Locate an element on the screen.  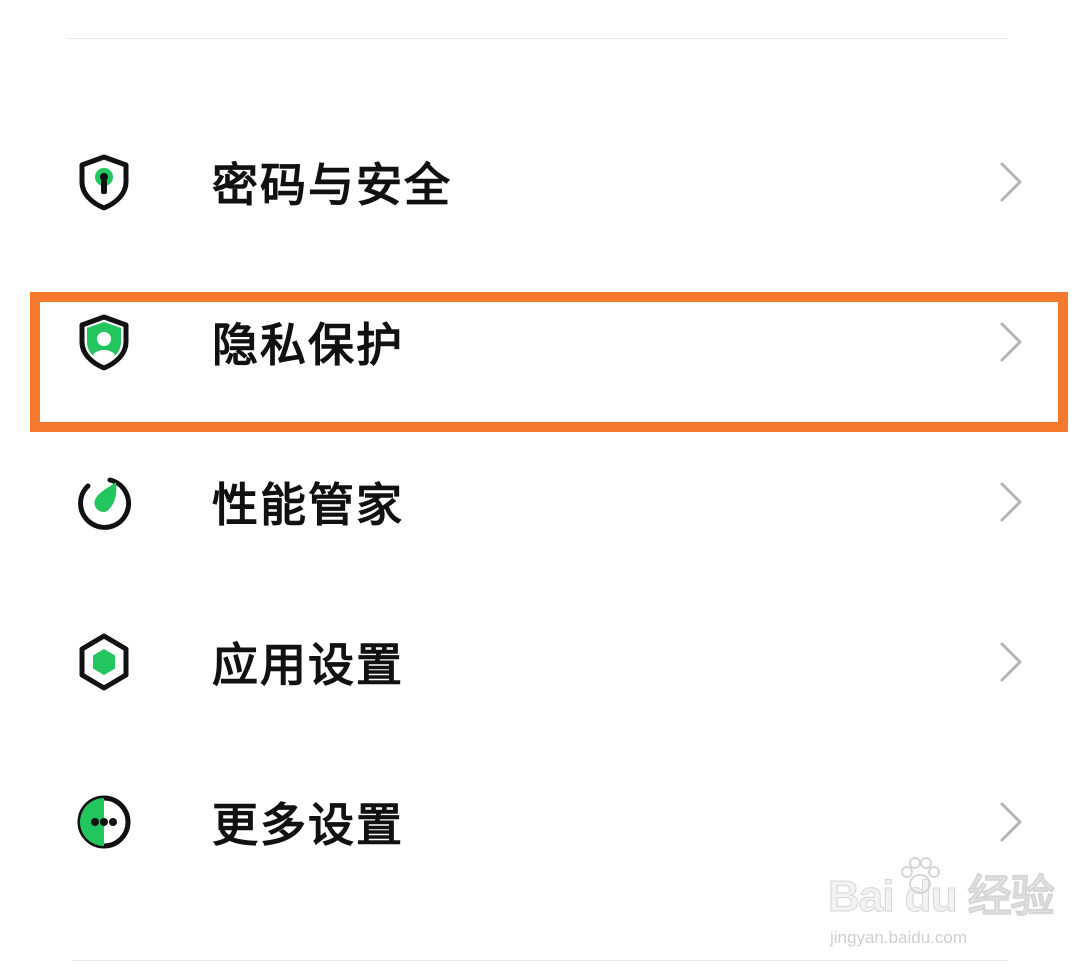
settings-item-performance-manager: 性能管家 is located at coordinates (549, 502).